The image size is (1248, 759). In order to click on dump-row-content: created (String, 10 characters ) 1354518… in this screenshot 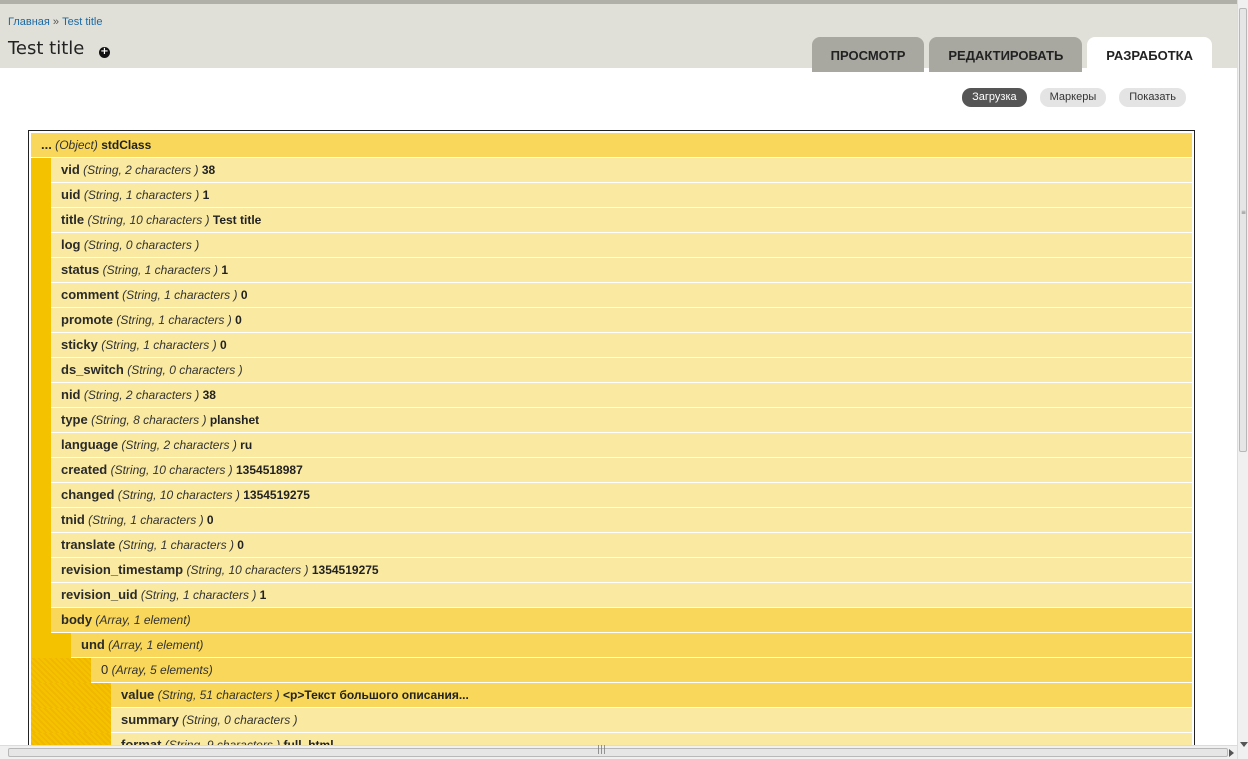, I will do `click(621, 470)`.